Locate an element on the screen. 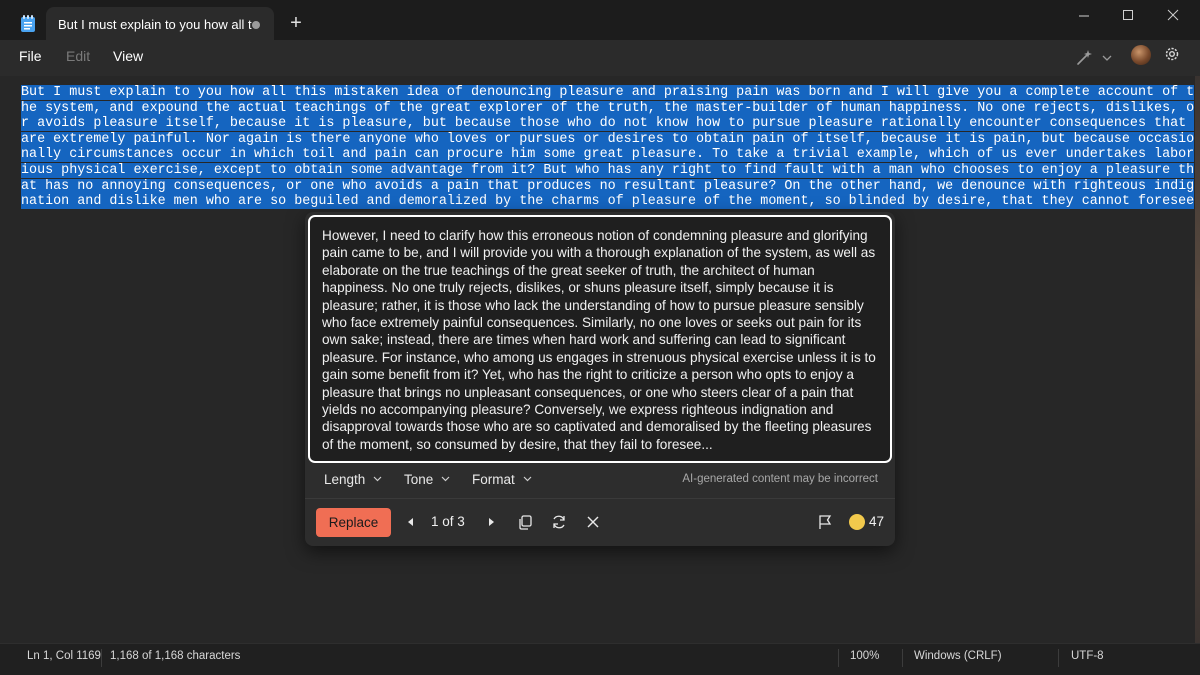  document-tab: But I must explain to you how all t is located at coordinates (160, 23).